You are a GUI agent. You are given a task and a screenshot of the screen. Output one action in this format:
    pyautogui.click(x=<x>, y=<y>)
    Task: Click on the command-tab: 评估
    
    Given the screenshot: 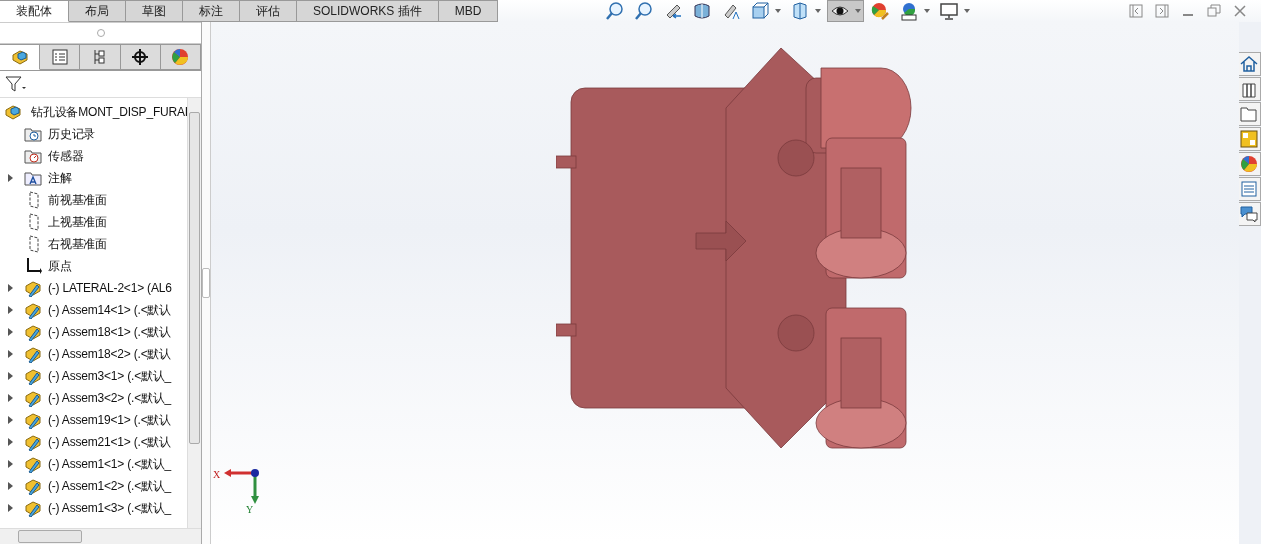 What is the action you would take?
    pyautogui.click(x=268, y=11)
    